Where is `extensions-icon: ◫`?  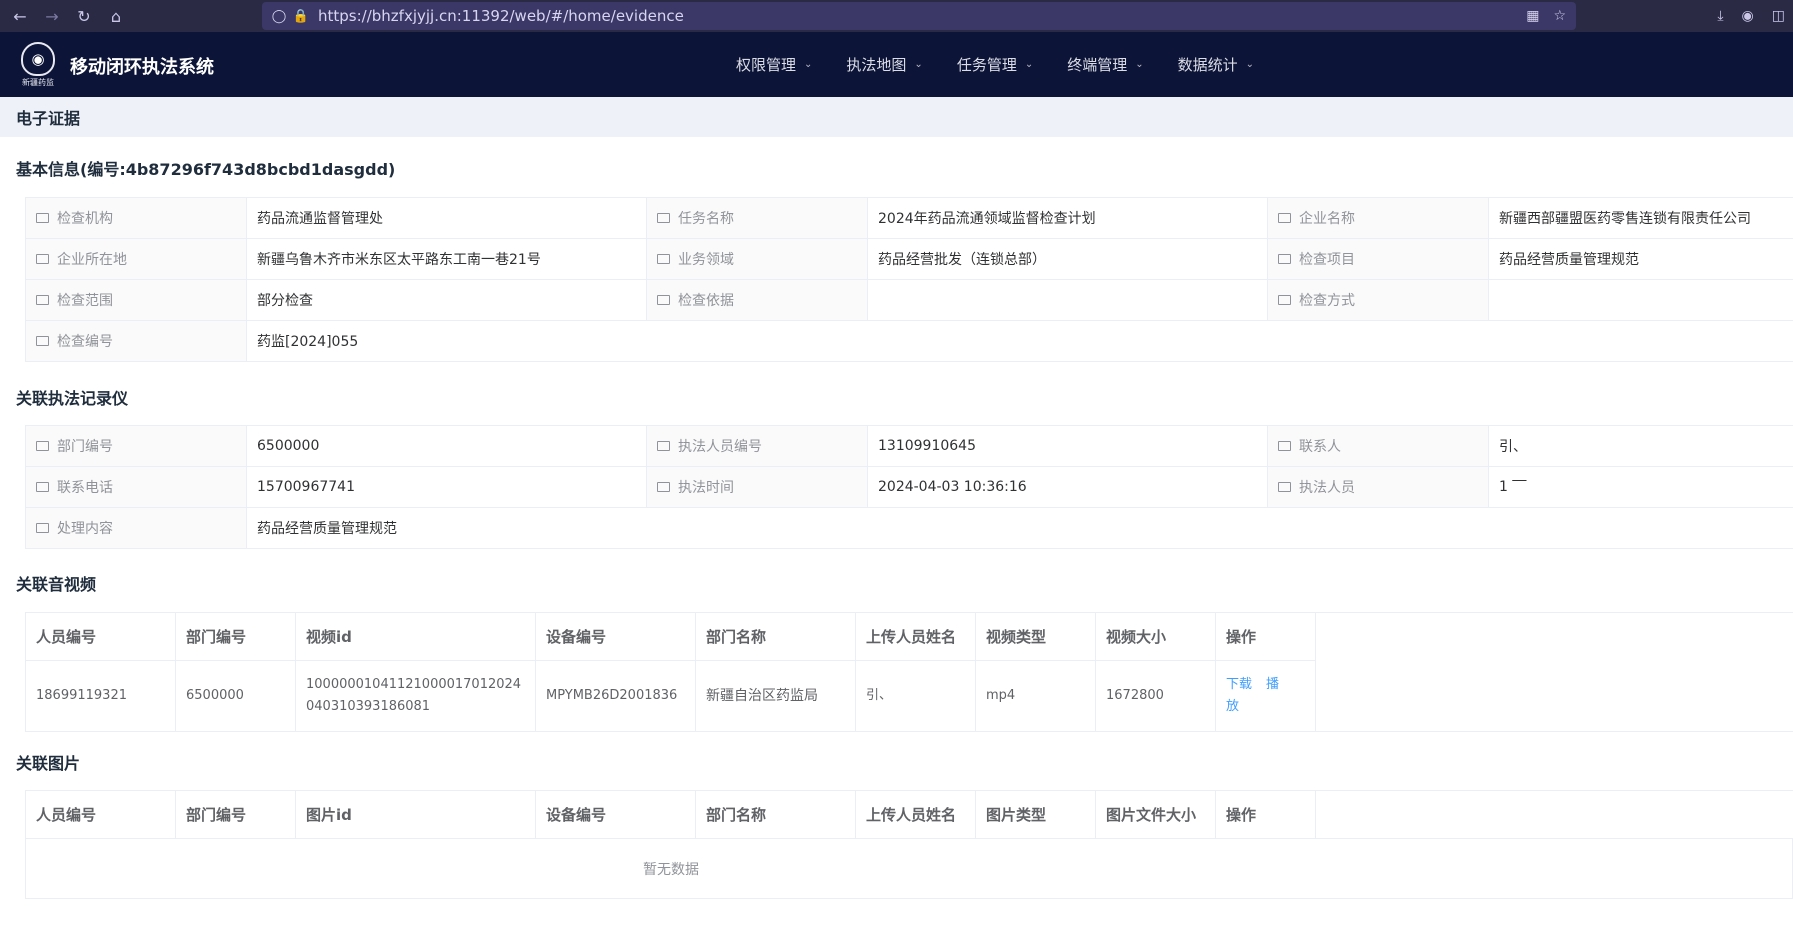 extensions-icon: ◫ is located at coordinates (1778, 16).